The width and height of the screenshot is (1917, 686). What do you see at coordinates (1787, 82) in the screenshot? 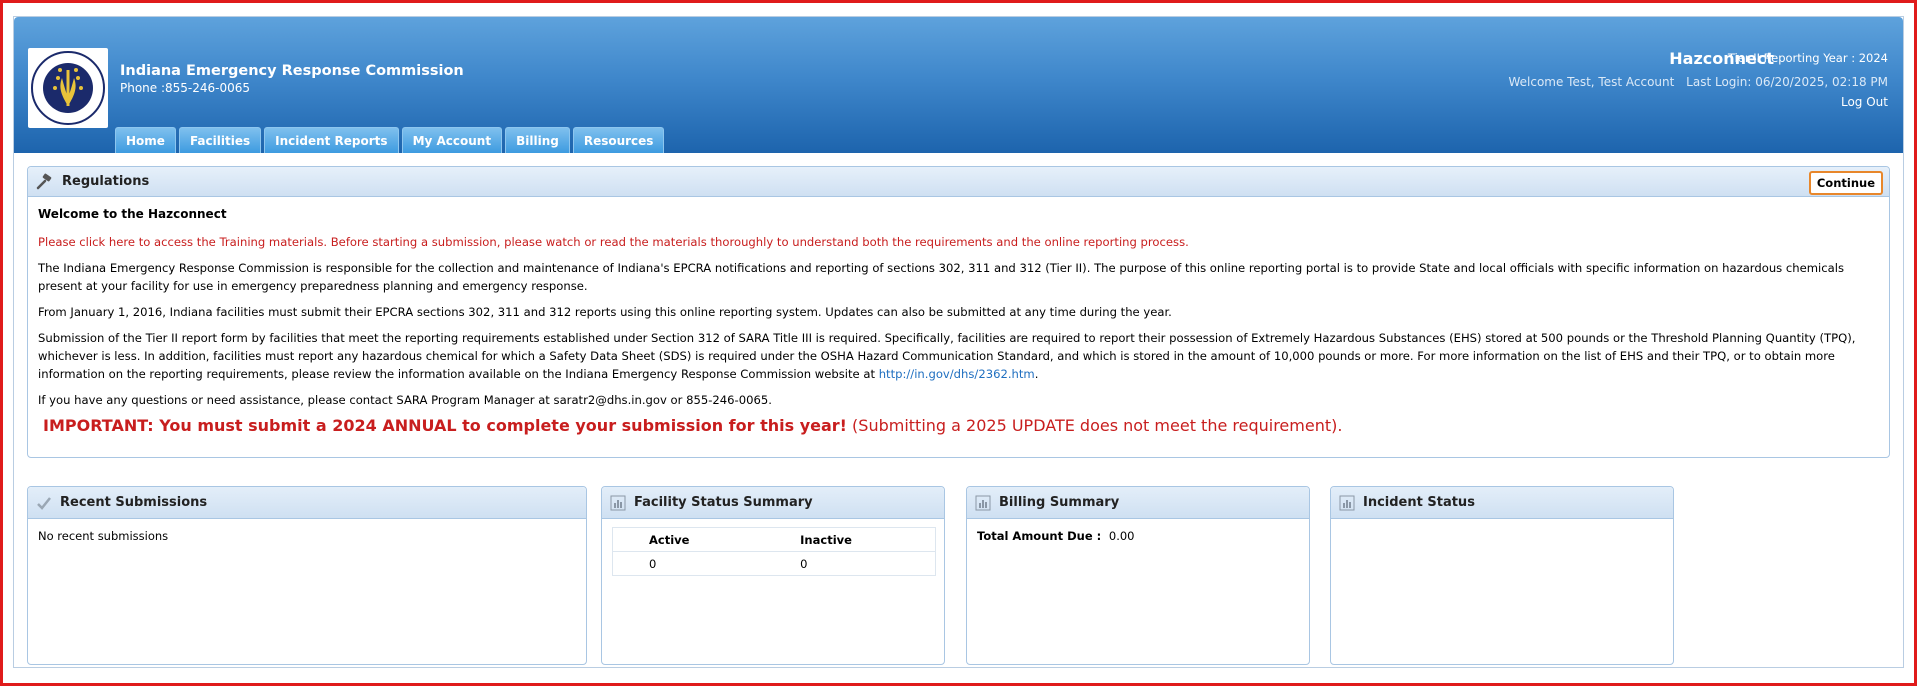
I see `last-login: Last Login: 06/20/2025, 02:18 PM` at bounding box center [1787, 82].